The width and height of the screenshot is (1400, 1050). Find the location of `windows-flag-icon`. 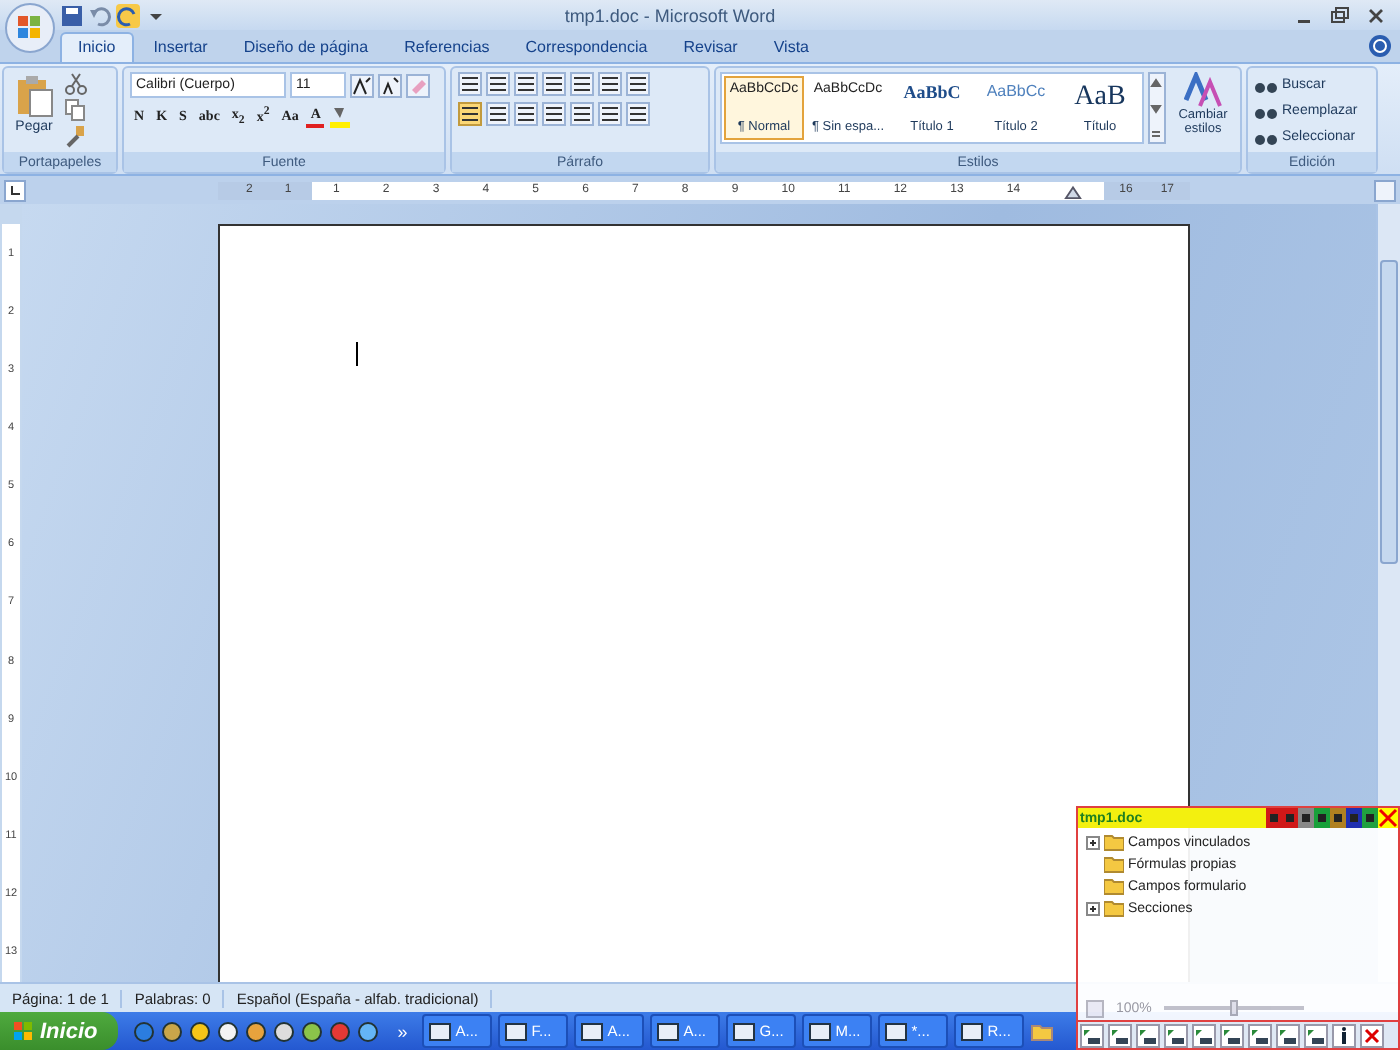

windows-flag-icon is located at coordinates (23, 1031).